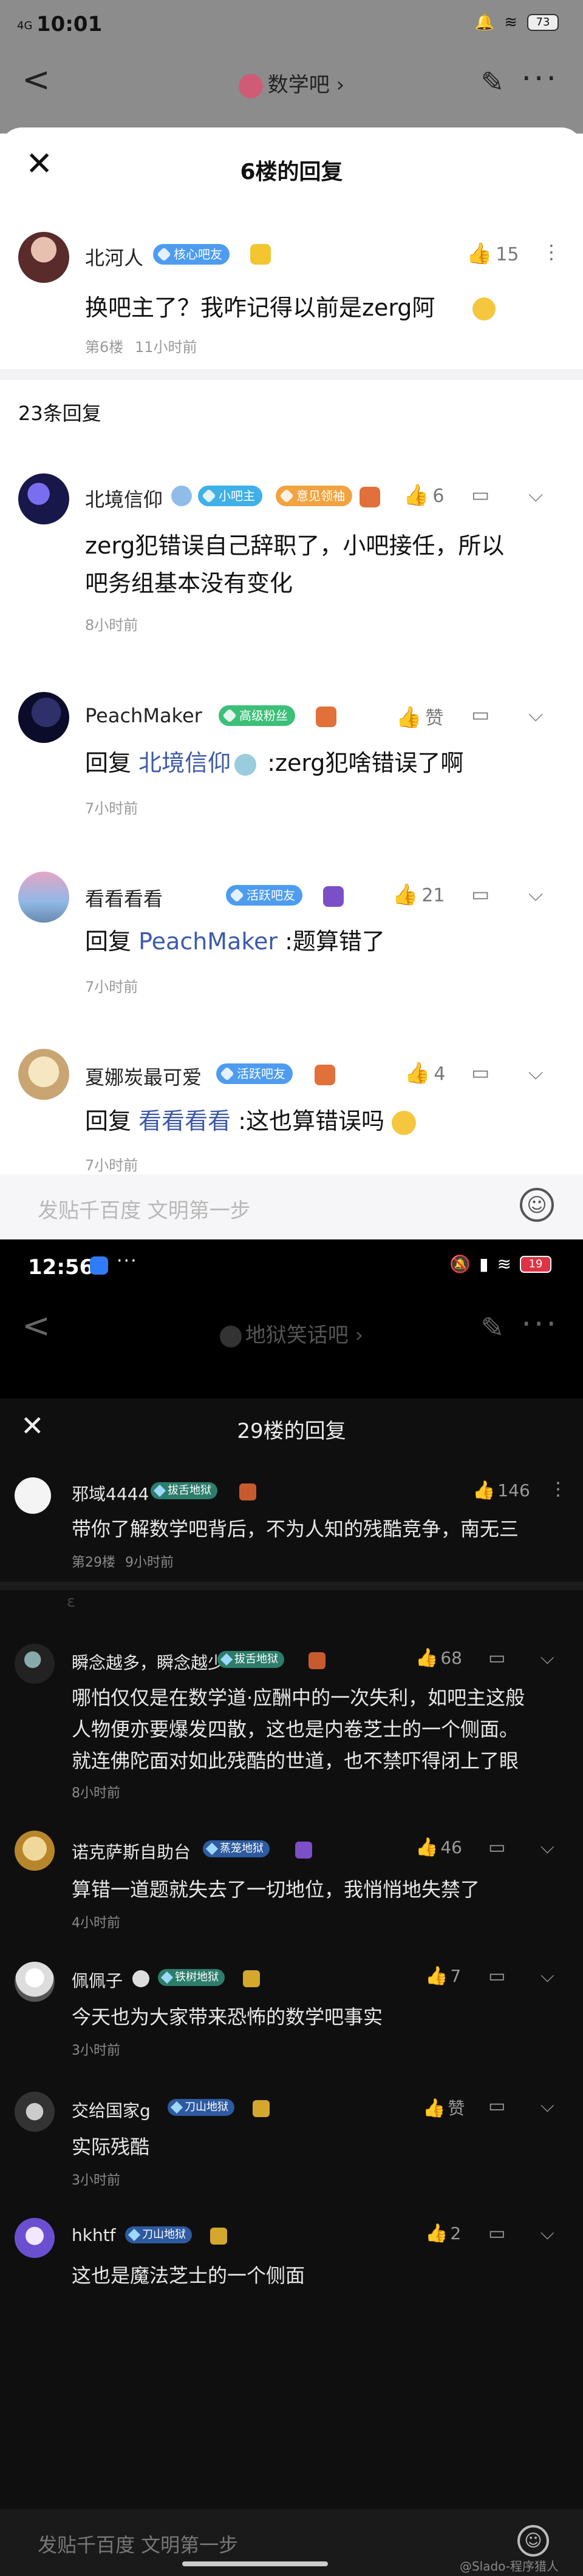  What do you see at coordinates (291, 1206) in the screenshot?
I see `reply-input-bar: 发贴千百度 文明第一步 ☺` at bounding box center [291, 1206].